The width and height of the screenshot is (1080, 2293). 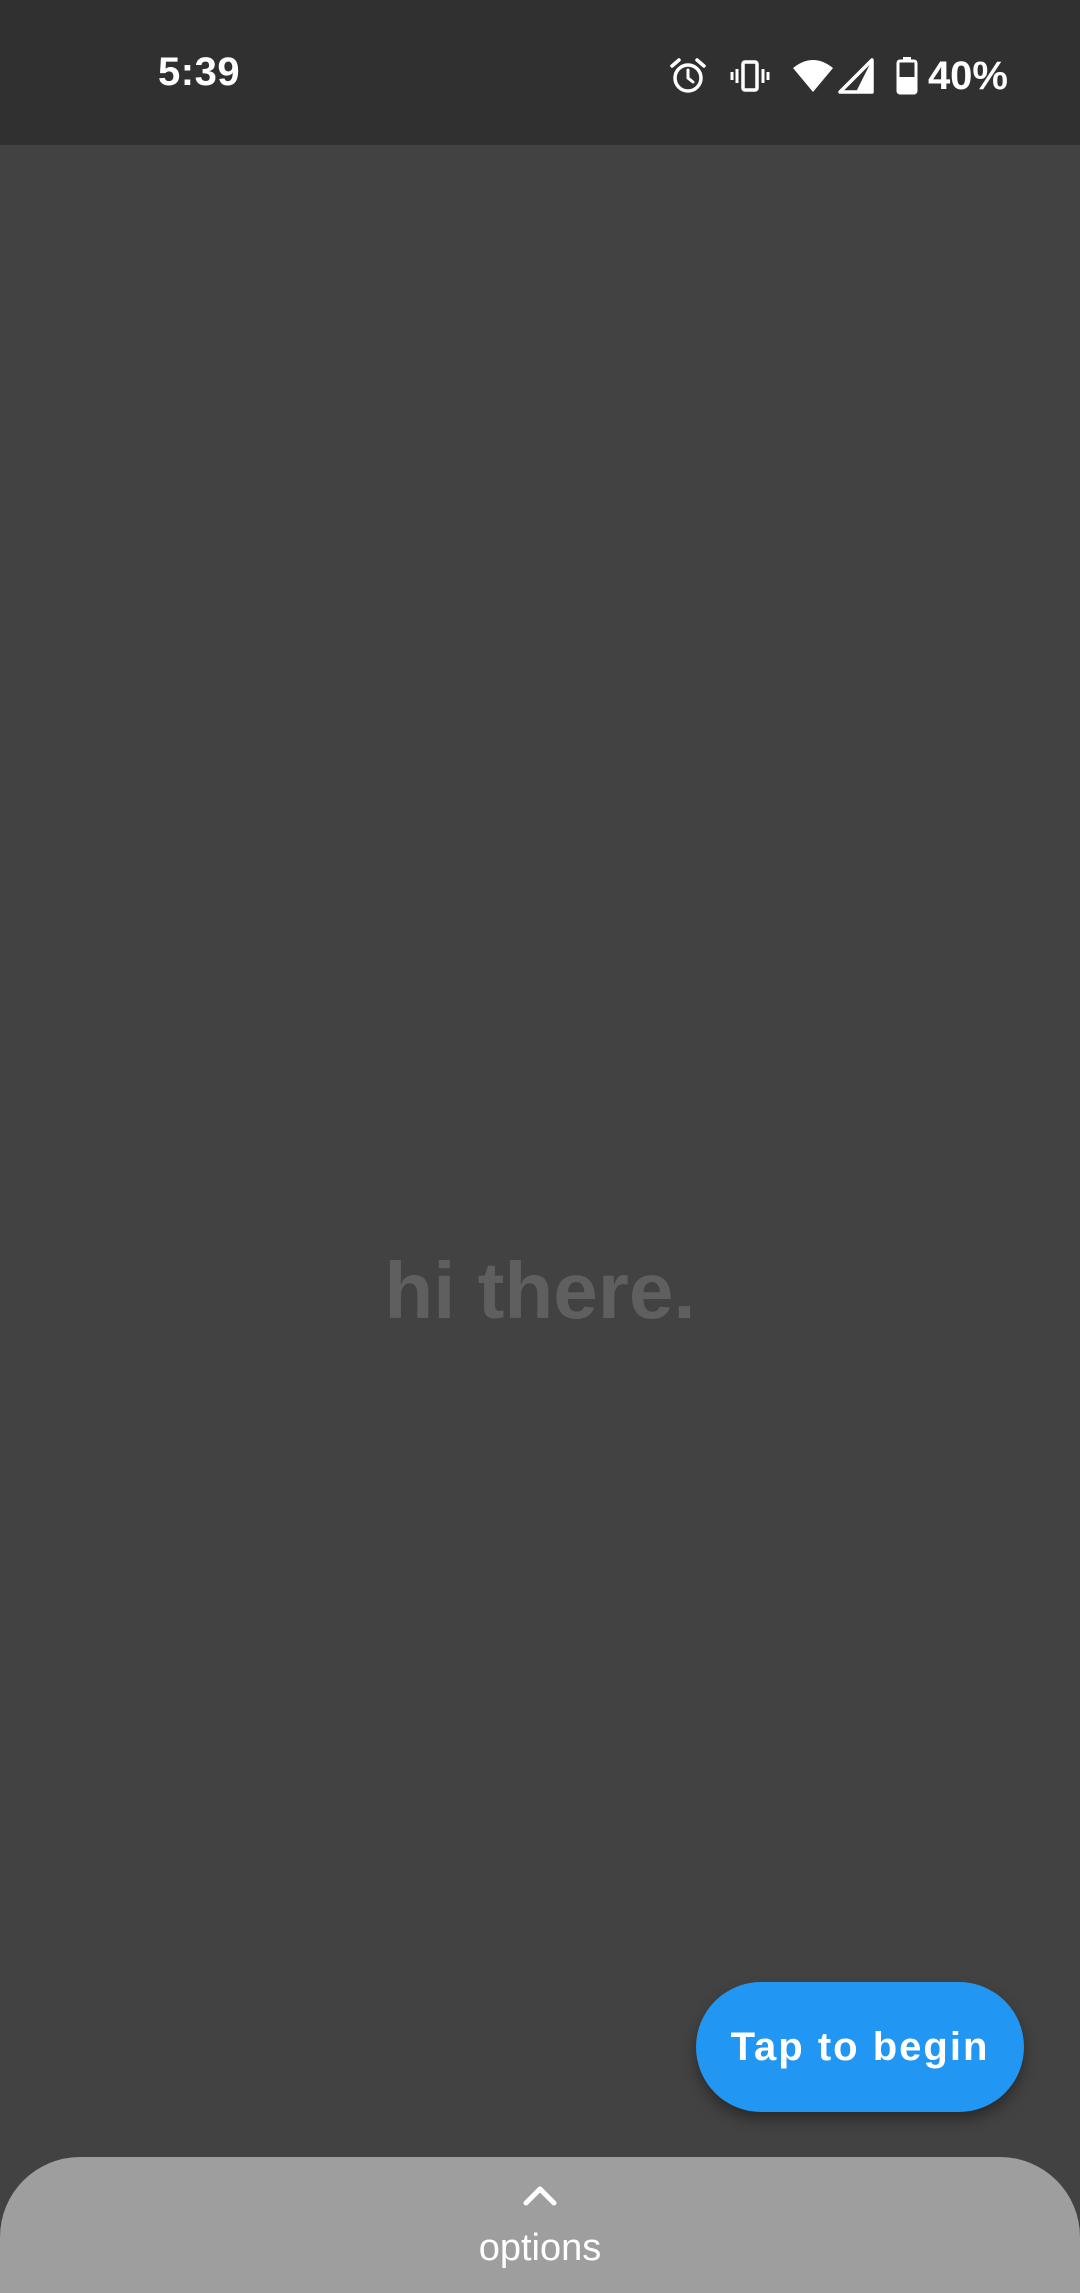 What do you see at coordinates (540, 2248) in the screenshot?
I see `options-label: options` at bounding box center [540, 2248].